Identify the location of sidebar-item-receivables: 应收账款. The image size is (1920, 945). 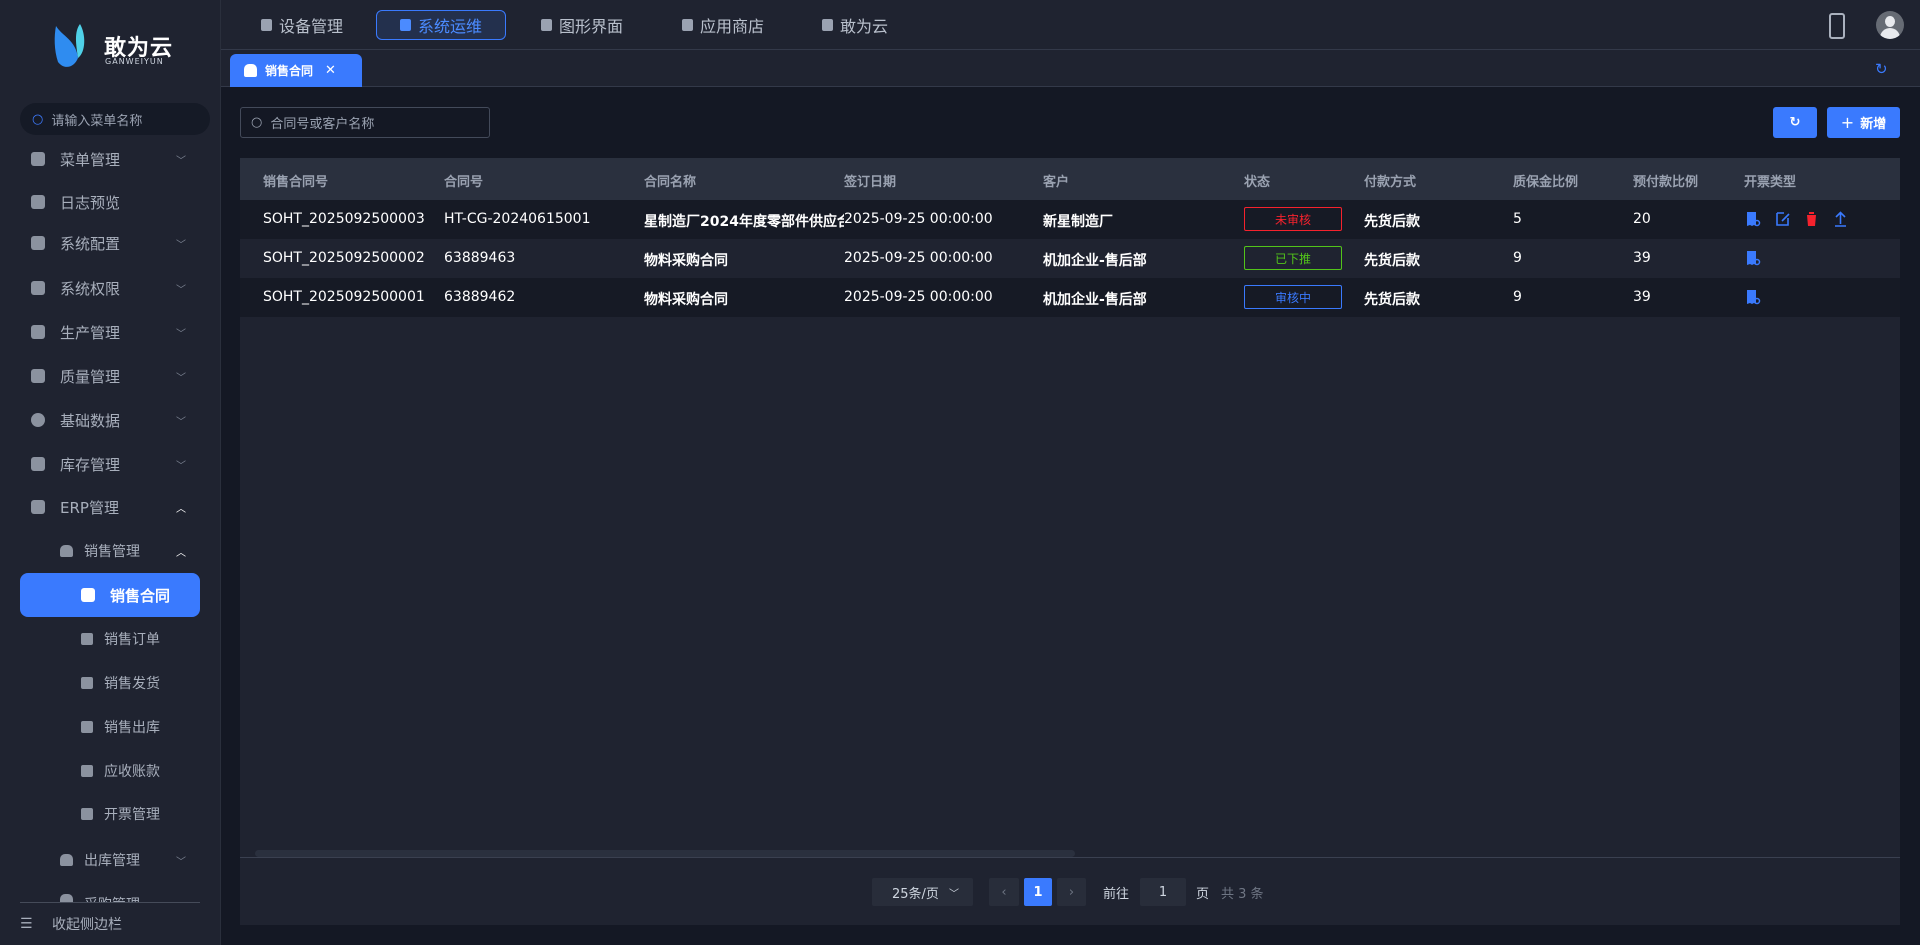
(110, 771).